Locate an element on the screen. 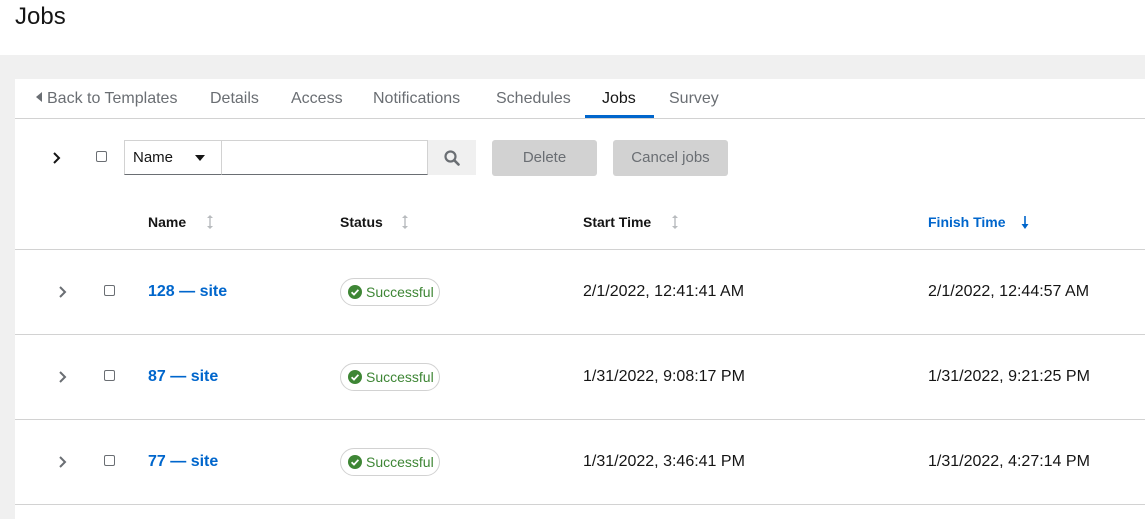  column-header-finish-time: Finish Time is located at coordinates (967, 222).